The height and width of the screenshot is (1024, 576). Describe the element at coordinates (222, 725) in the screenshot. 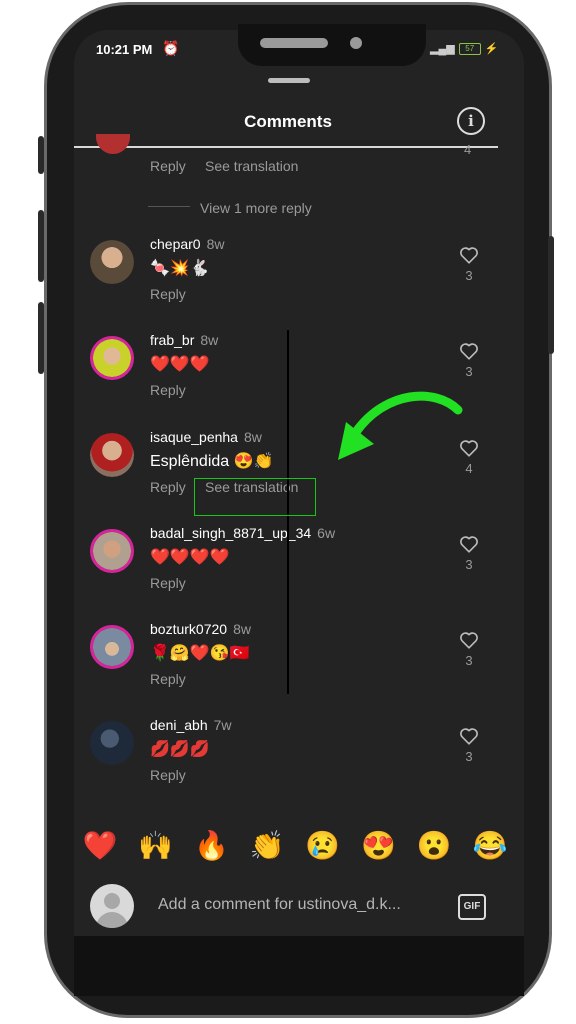

I see `comment-age: 7w` at that location.